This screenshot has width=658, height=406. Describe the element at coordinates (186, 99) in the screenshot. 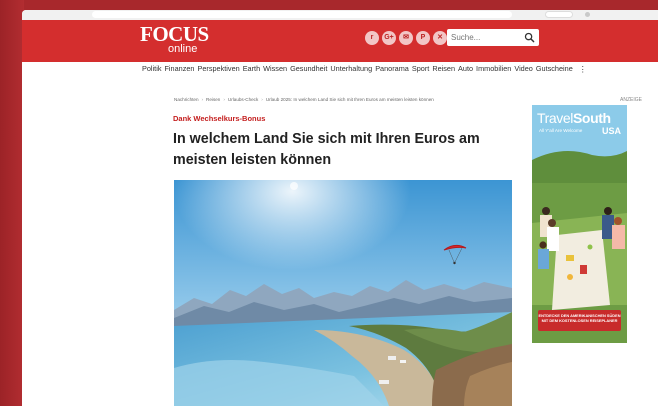

I see `breadcrumb-item: Nachrichten` at that location.